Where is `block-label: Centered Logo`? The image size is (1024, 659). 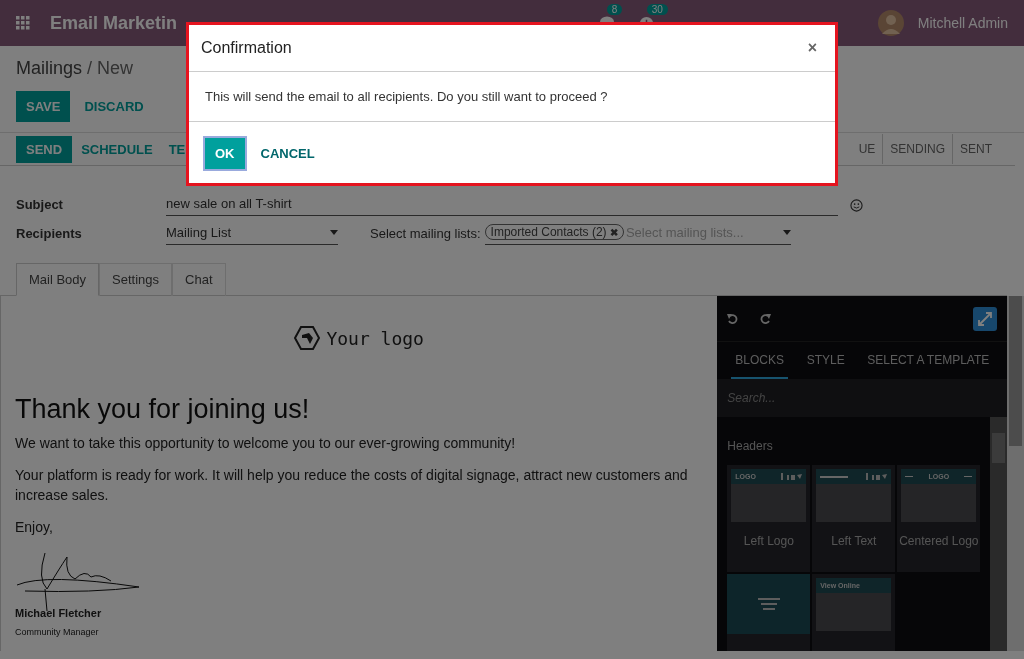 block-label: Centered Logo is located at coordinates (939, 541).